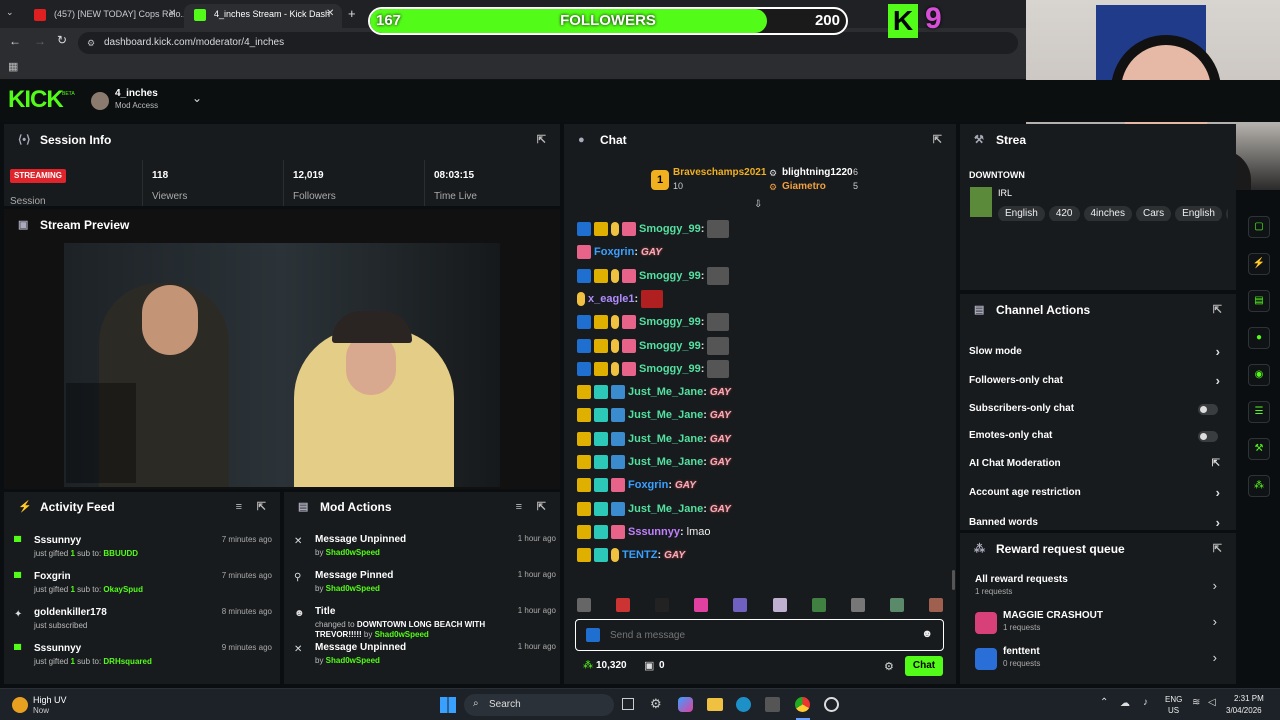  I want to click on forward-icon: →, so click(40, 41).